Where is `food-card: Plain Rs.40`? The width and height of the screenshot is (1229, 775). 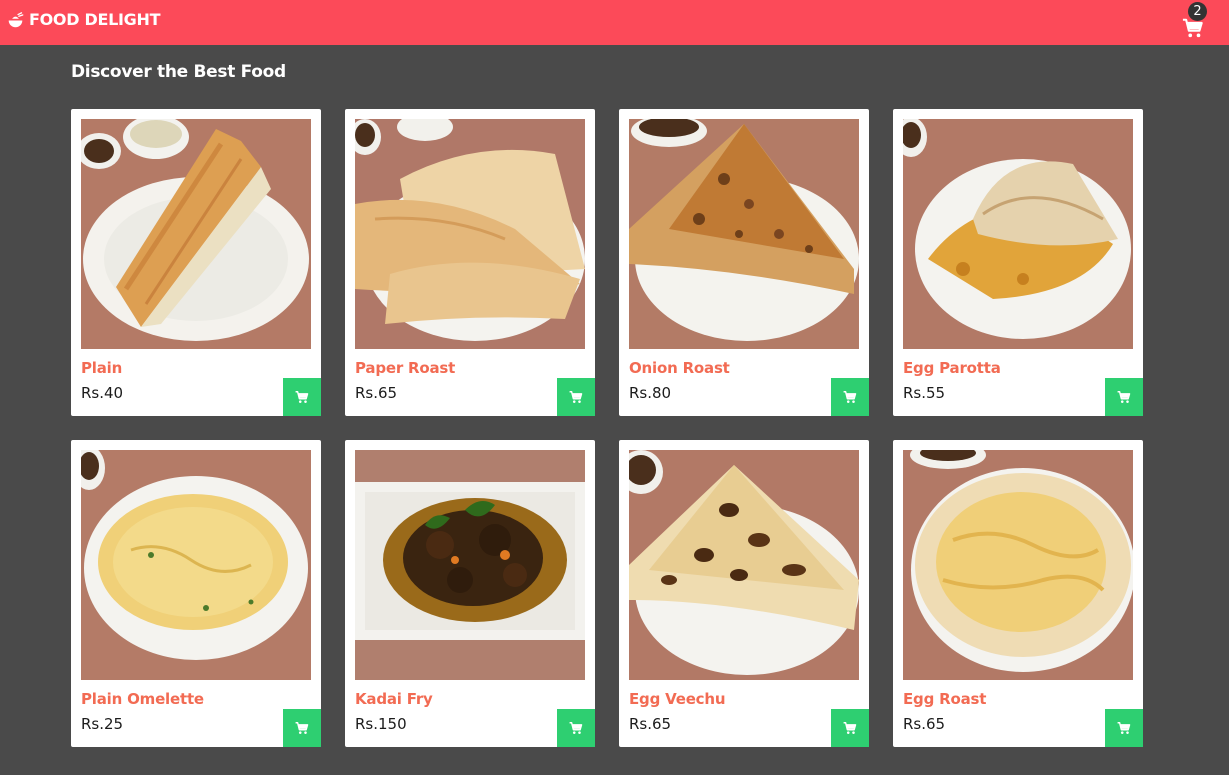 food-card: Plain Rs.40 is located at coordinates (196, 262).